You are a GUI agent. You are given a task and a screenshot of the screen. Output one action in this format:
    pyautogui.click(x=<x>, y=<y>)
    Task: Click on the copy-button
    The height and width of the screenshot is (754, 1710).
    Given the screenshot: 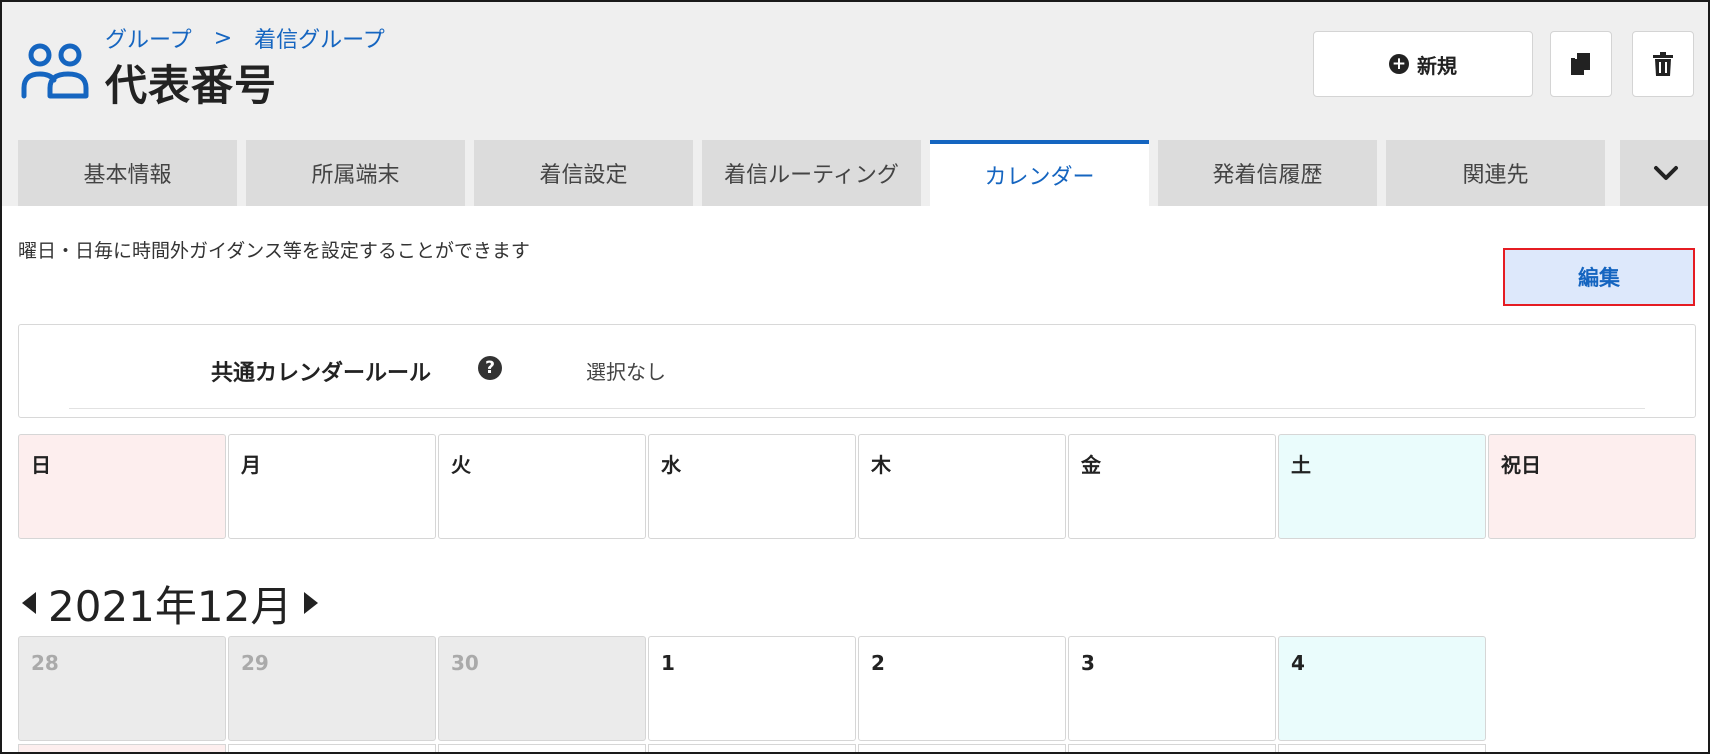 What is the action you would take?
    pyautogui.click(x=1581, y=64)
    